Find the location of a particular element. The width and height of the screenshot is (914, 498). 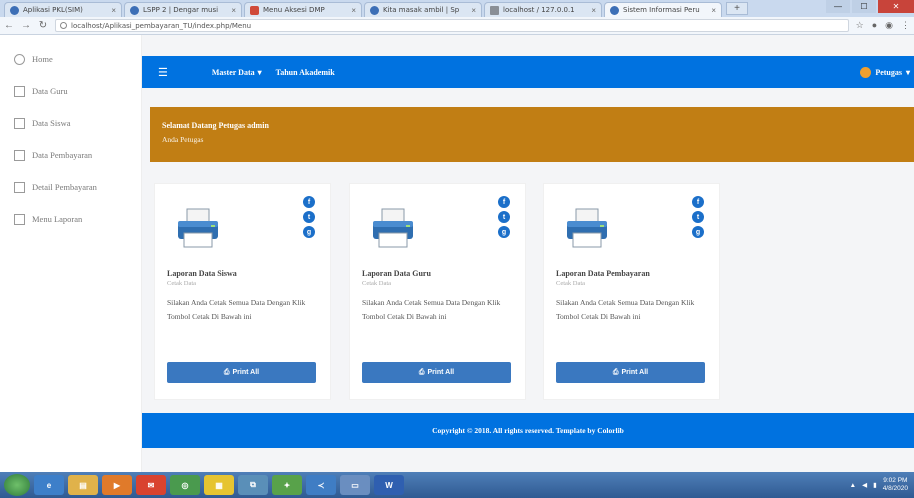

browser-tab-active: Sistem Informasi Peru × is located at coordinates (663, 9).